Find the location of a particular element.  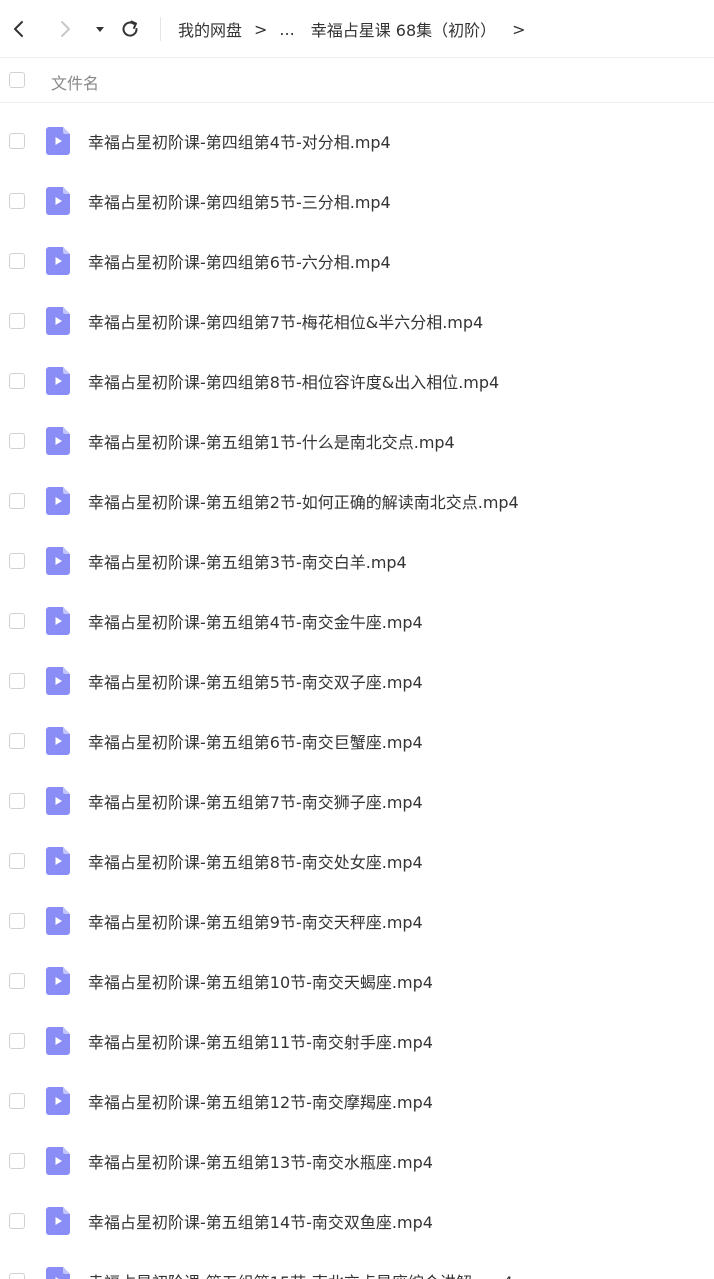

file-row: 幸福占星初阶课-第五组第14节-南交双鱼座.mp4 is located at coordinates (357, 1221).